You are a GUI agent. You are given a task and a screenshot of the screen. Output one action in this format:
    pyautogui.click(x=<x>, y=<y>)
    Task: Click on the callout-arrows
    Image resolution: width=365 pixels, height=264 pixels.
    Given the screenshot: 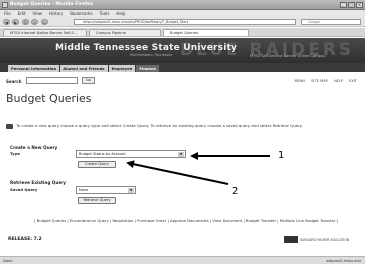 What is the action you would take?
    pyautogui.click(x=198, y=168)
    